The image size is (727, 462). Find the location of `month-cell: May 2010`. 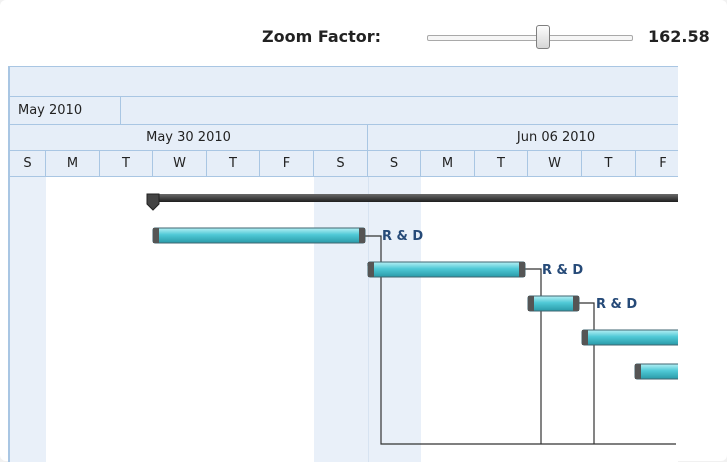

month-cell: May 2010 is located at coordinates (65, 110).